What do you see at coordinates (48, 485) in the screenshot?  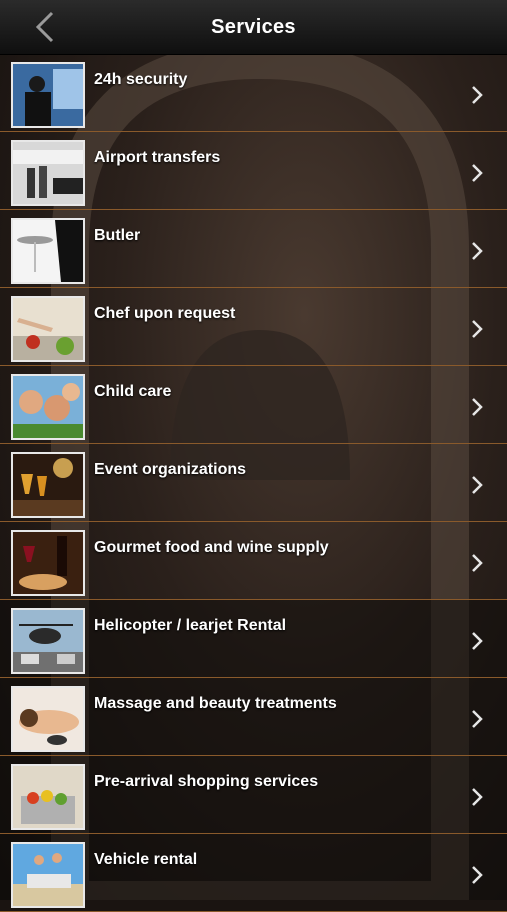 I see `event-thumbnail` at bounding box center [48, 485].